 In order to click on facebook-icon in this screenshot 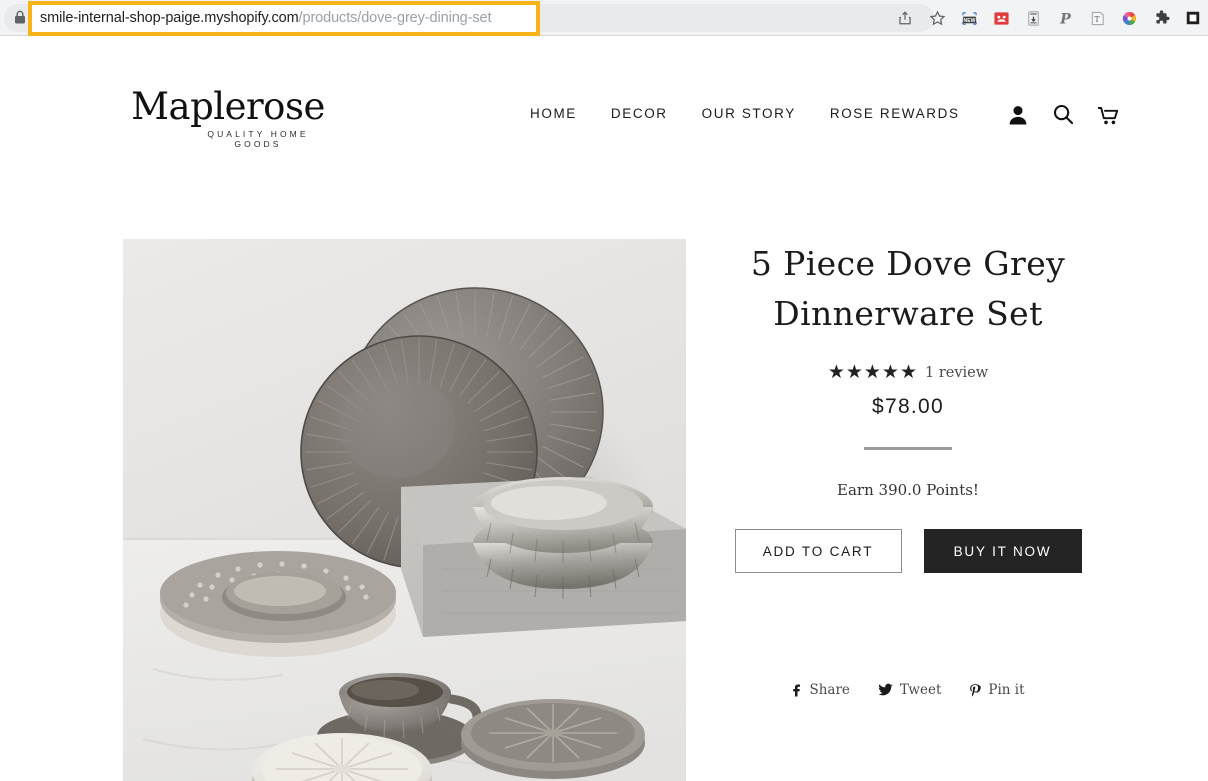, I will do `click(796, 690)`.